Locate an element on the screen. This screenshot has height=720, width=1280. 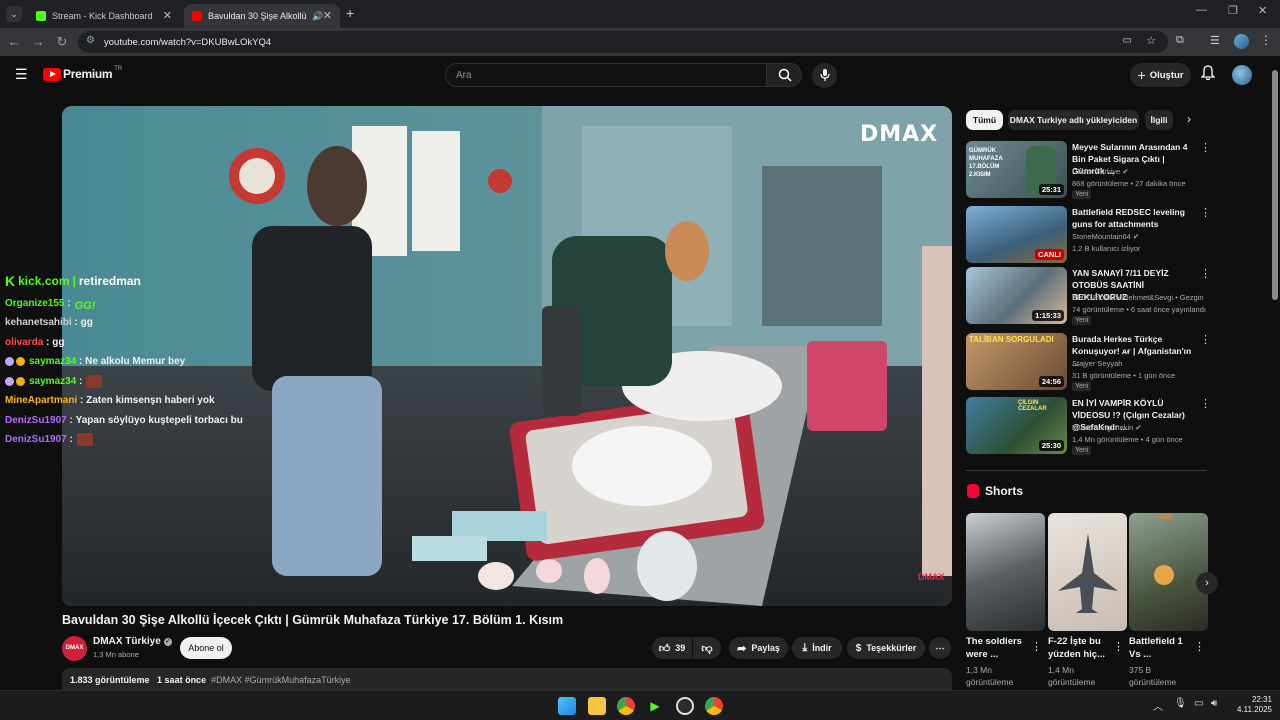
hashtags: #DMAX #GümrükMuhafazaTürkiye is located at coordinates (281, 680).